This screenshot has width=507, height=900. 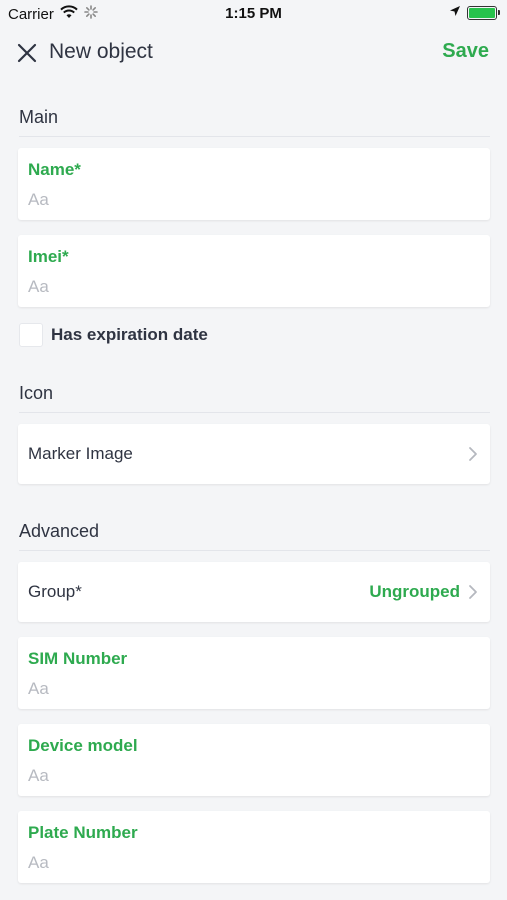 What do you see at coordinates (254, 673) in the screenshot?
I see `sim-field-card: SIM Number` at bounding box center [254, 673].